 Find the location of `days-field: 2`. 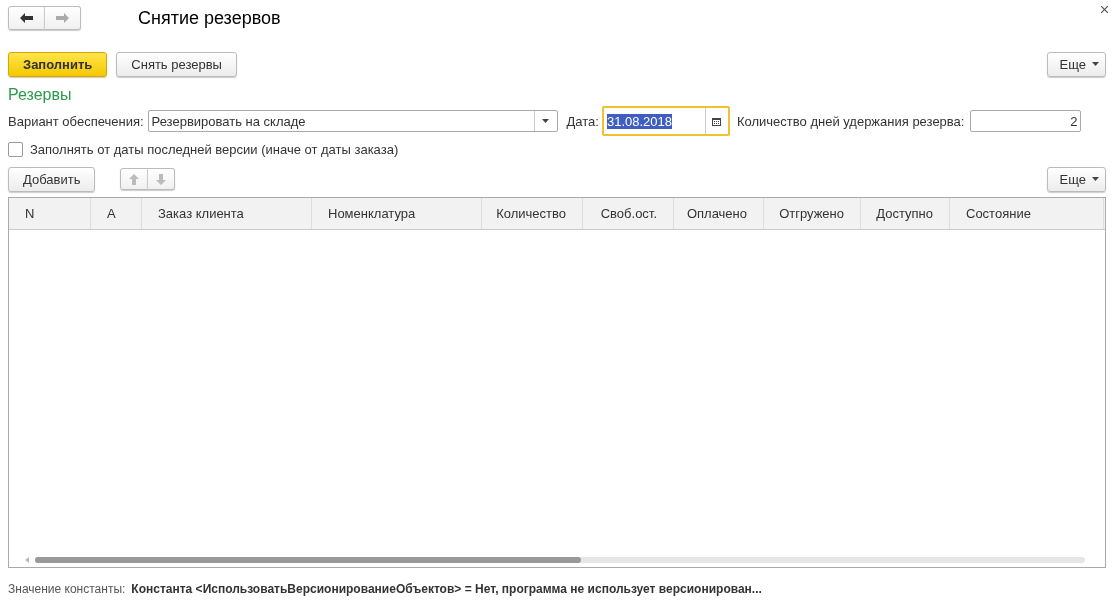

days-field: 2 is located at coordinates (1026, 121).